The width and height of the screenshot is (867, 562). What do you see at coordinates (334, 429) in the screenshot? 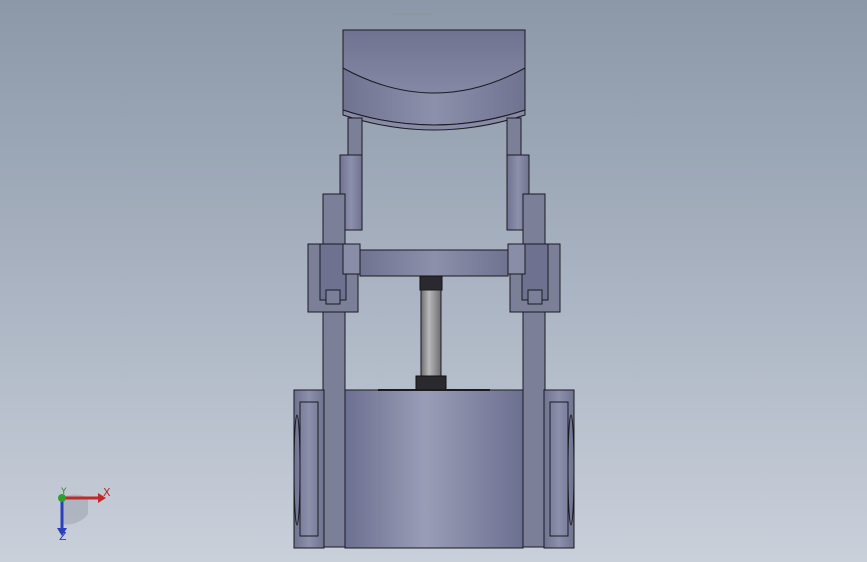
I see `left-post` at bounding box center [334, 429].